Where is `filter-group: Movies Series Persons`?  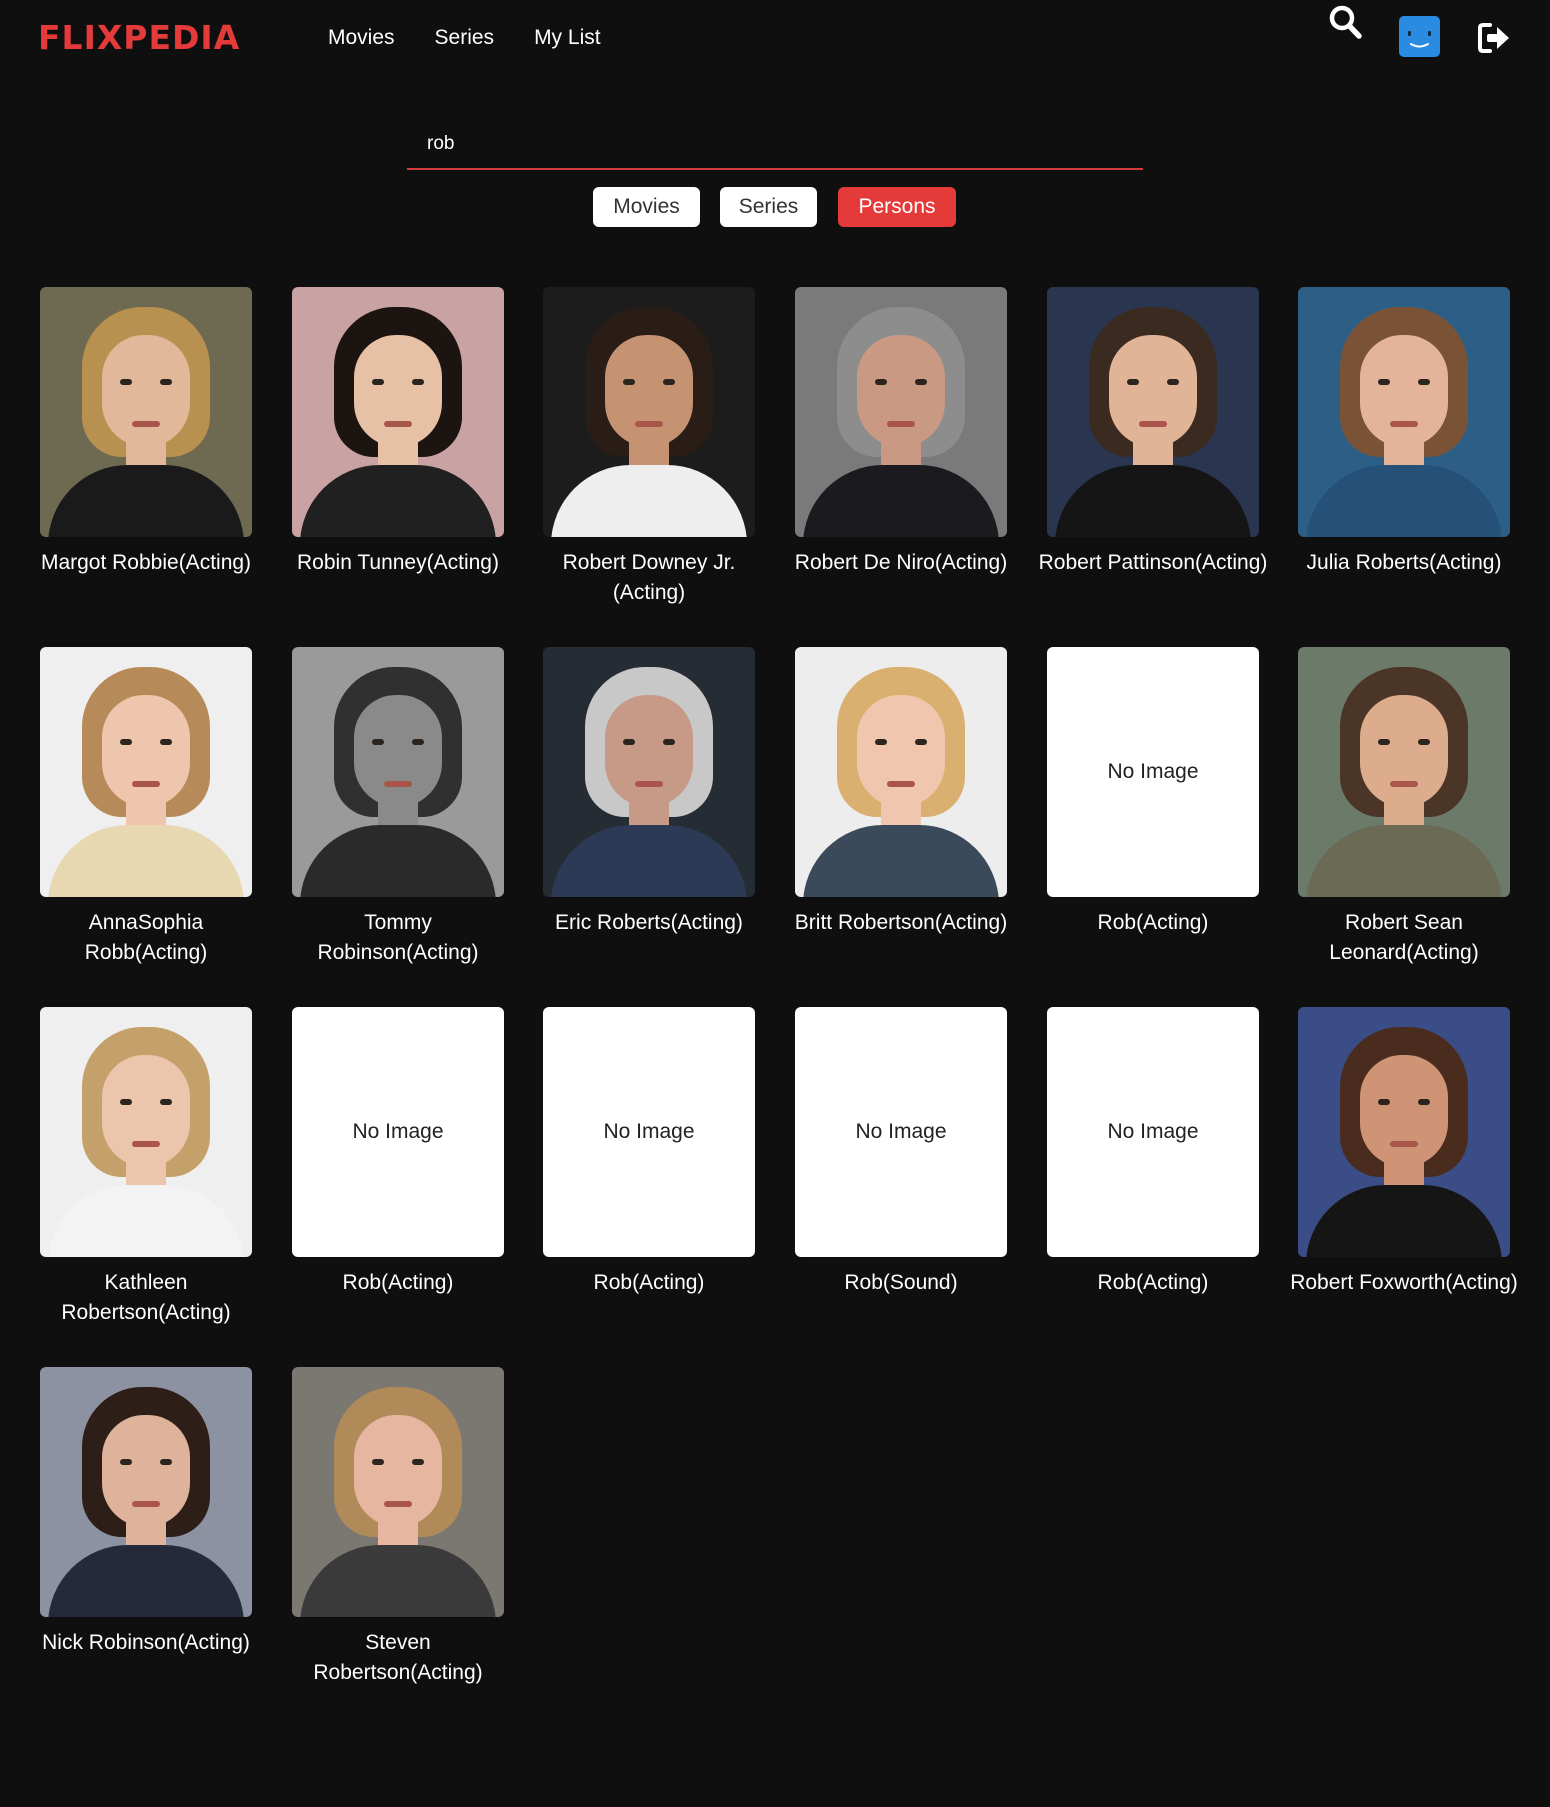
filter-group: Movies Series Persons is located at coordinates (775, 207).